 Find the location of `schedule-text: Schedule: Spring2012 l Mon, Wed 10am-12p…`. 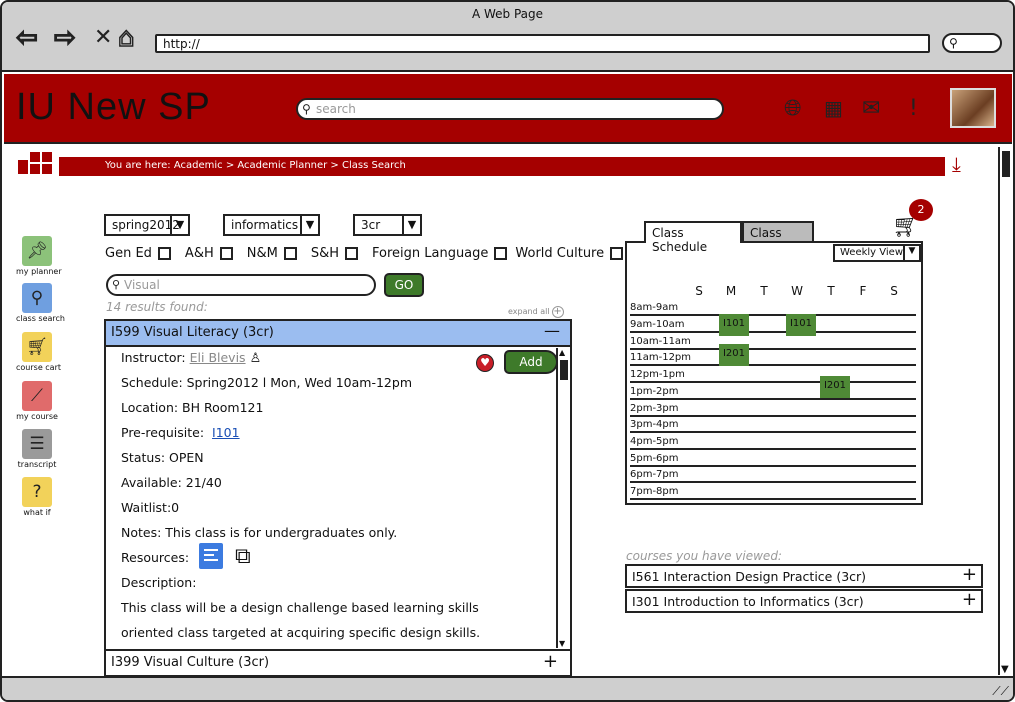

schedule-text: Schedule: Spring2012 l Mon, Wed 10am-12p… is located at coordinates (266, 382).